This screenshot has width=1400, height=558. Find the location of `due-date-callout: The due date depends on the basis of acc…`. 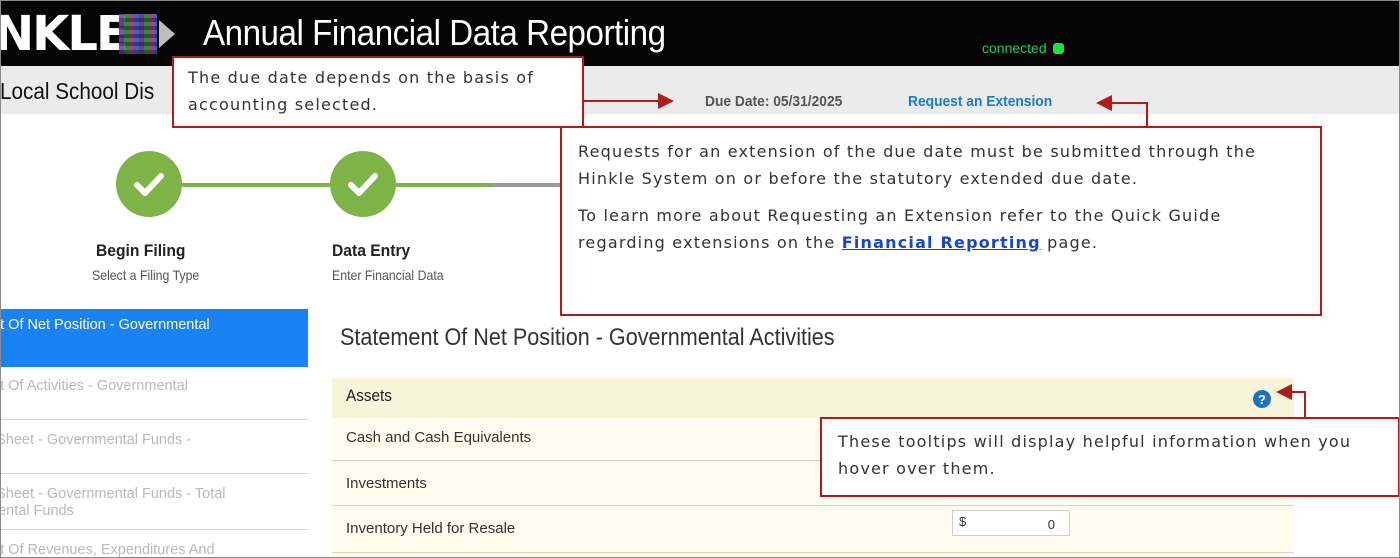

due-date-callout: The due date depends on the basis of acc… is located at coordinates (378, 92).